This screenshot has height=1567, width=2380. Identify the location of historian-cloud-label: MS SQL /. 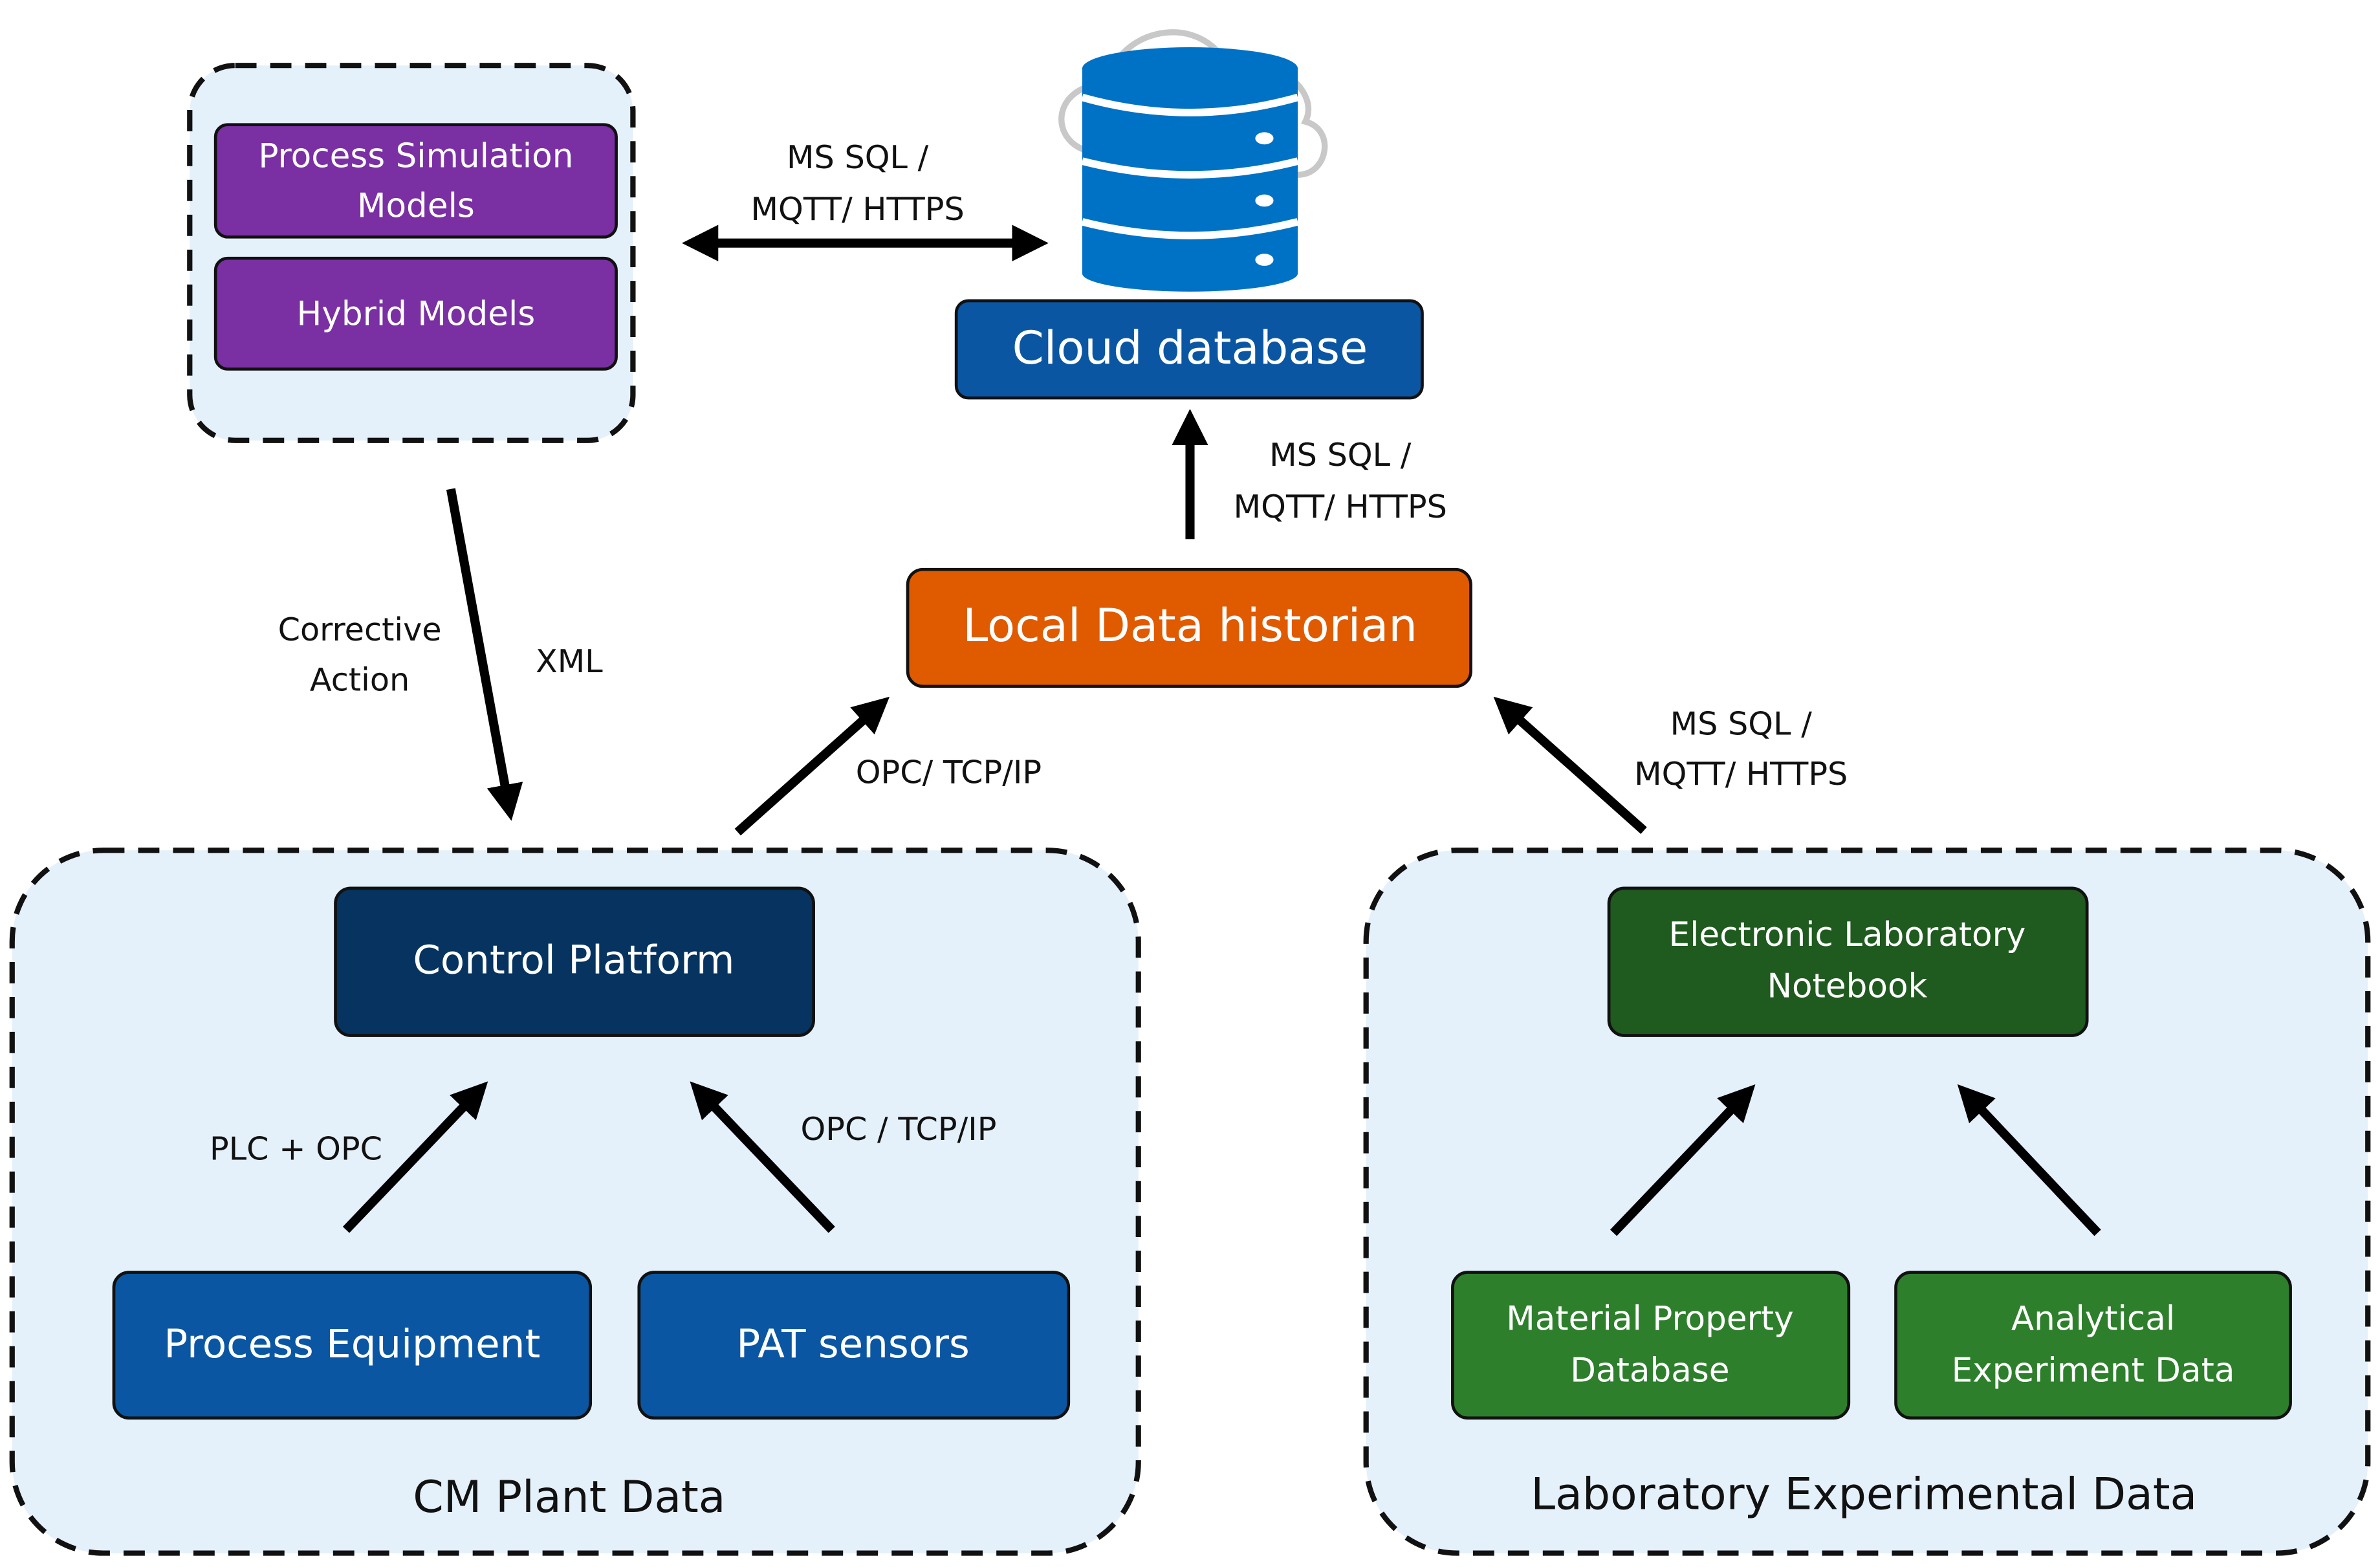
(1340, 455).